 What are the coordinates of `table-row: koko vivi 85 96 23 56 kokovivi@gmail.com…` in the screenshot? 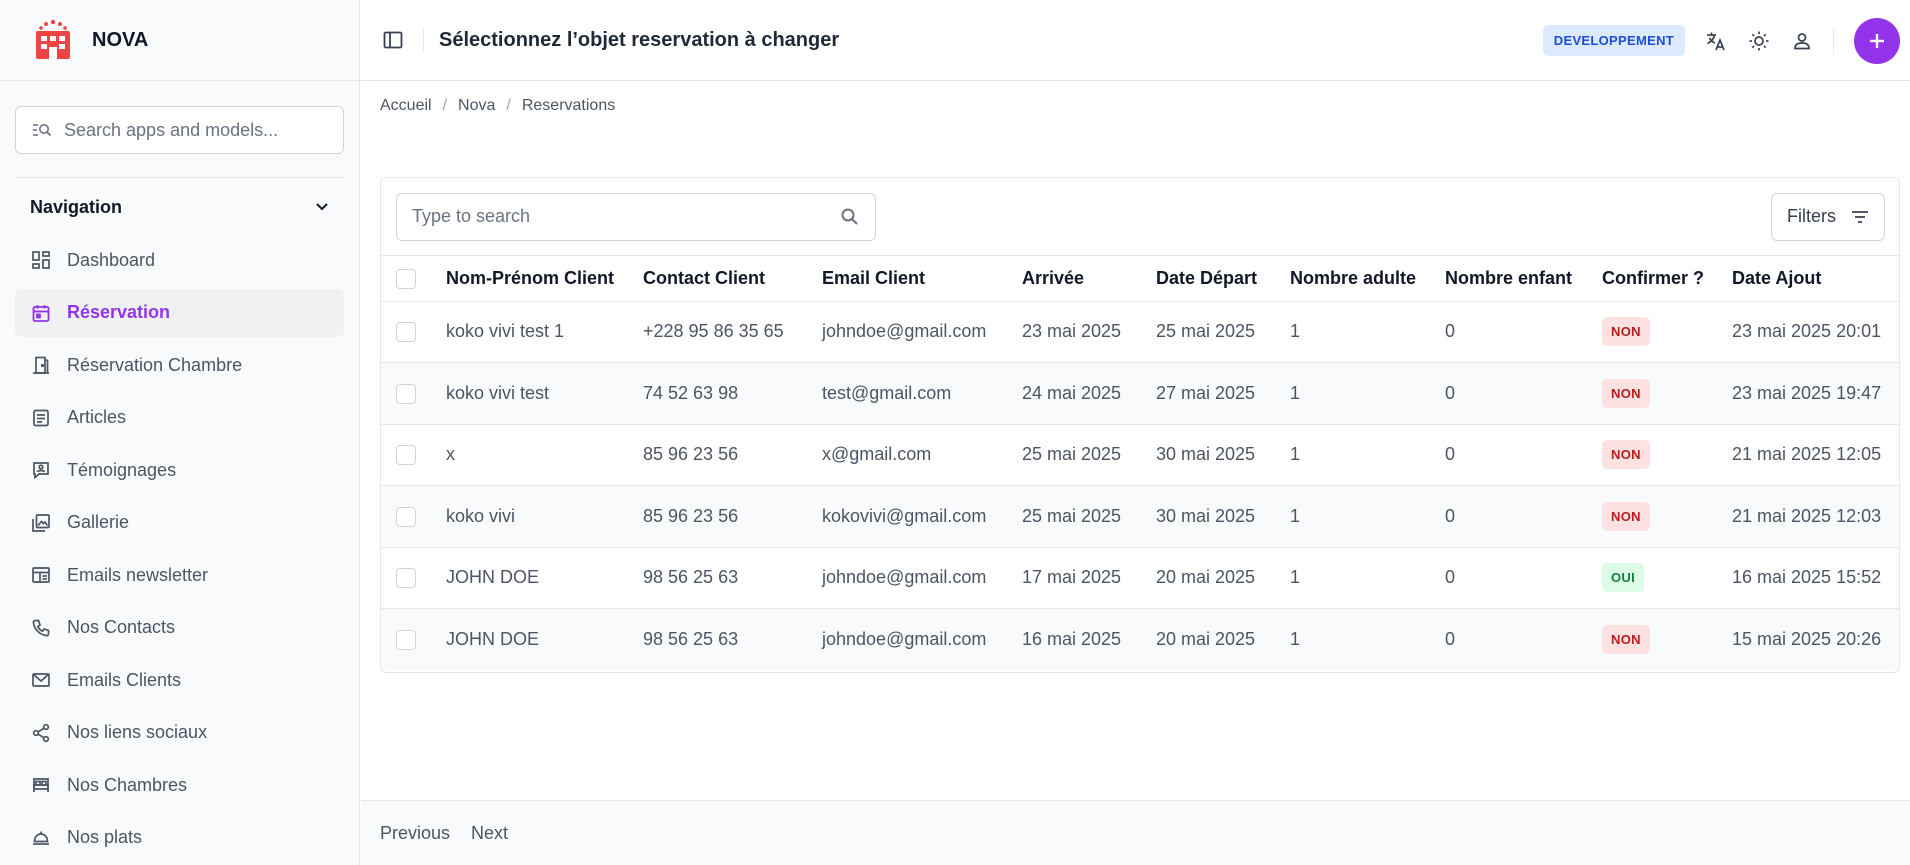 It's located at (1140, 516).